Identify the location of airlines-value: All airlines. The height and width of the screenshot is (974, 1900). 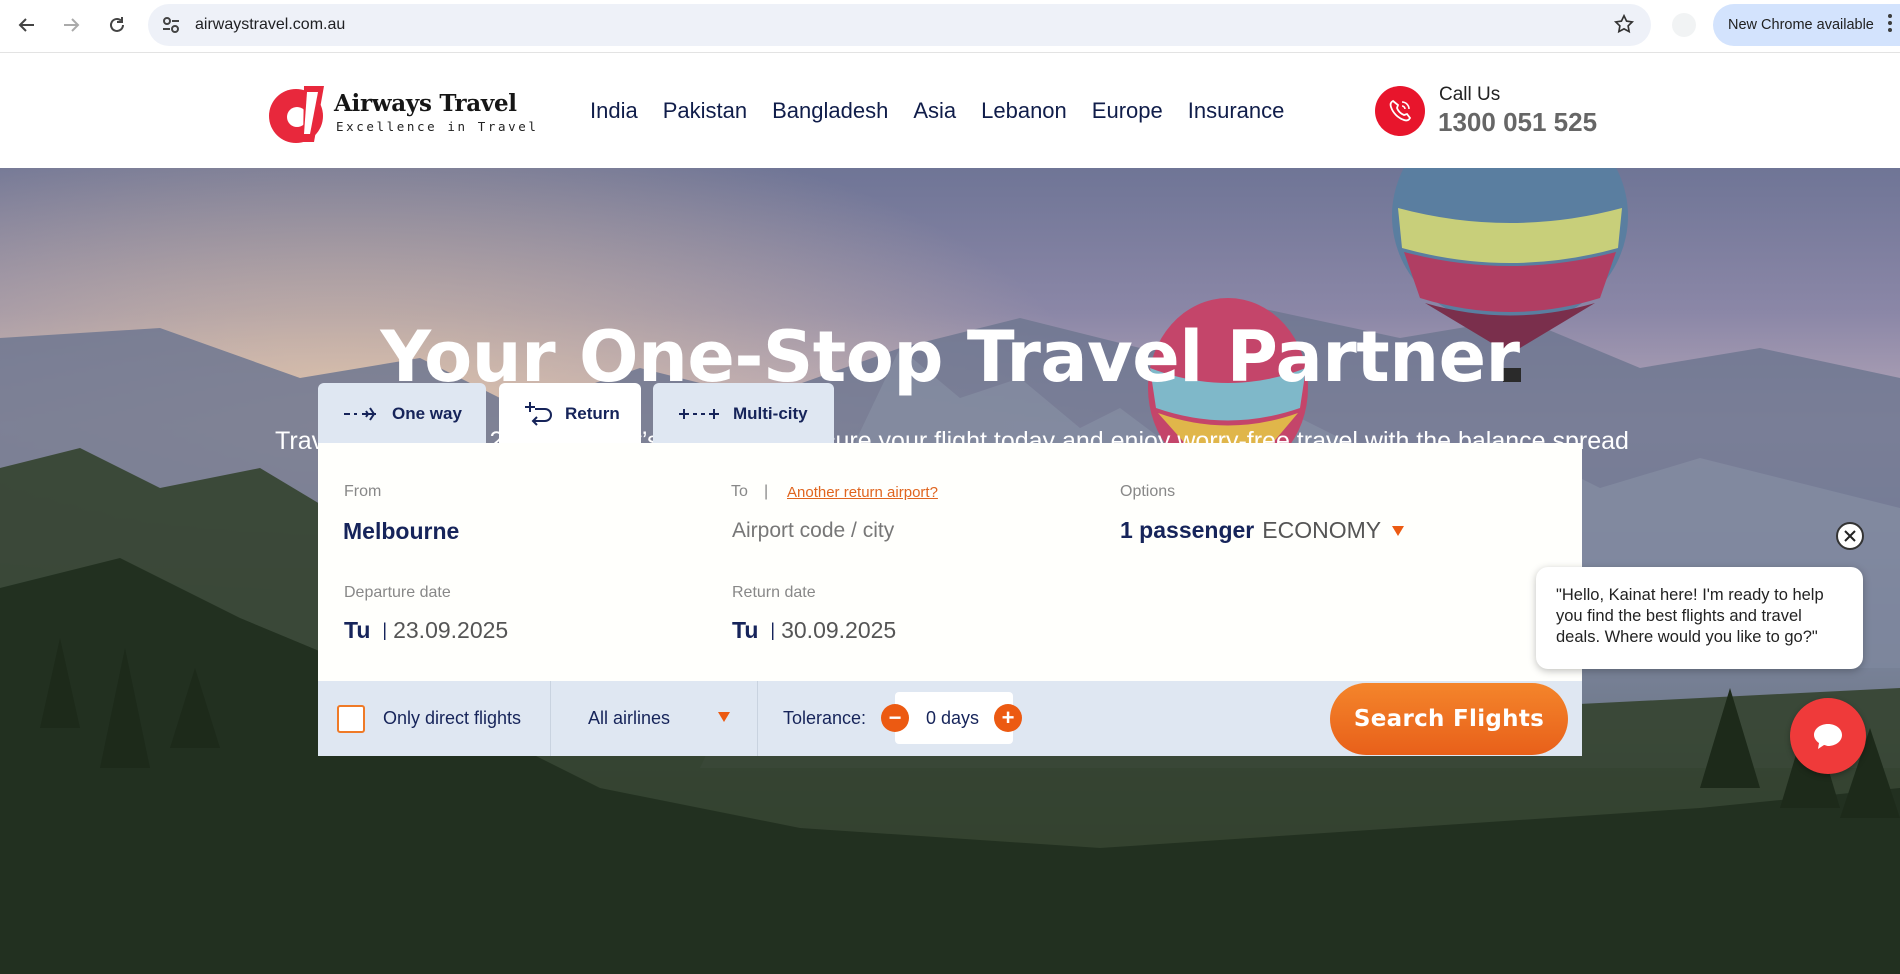
(629, 718).